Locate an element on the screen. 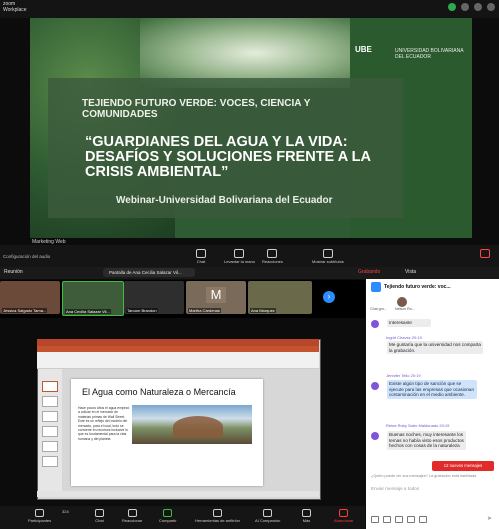  chat-group-icon is located at coordinates (376, 287).